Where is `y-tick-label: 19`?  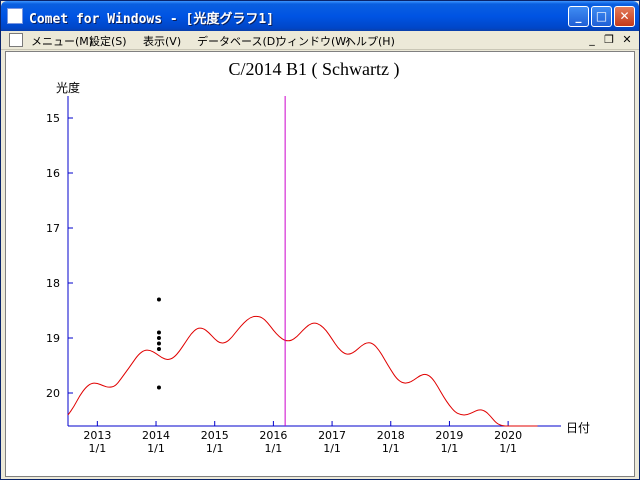
y-tick-label: 19 is located at coordinates (53, 338).